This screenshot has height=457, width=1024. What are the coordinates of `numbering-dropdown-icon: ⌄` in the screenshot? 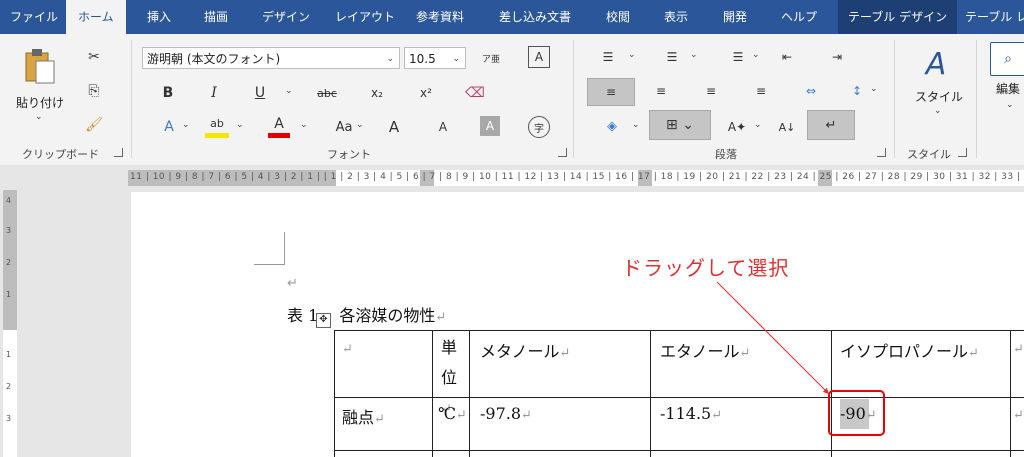 It's located at (694, 55).